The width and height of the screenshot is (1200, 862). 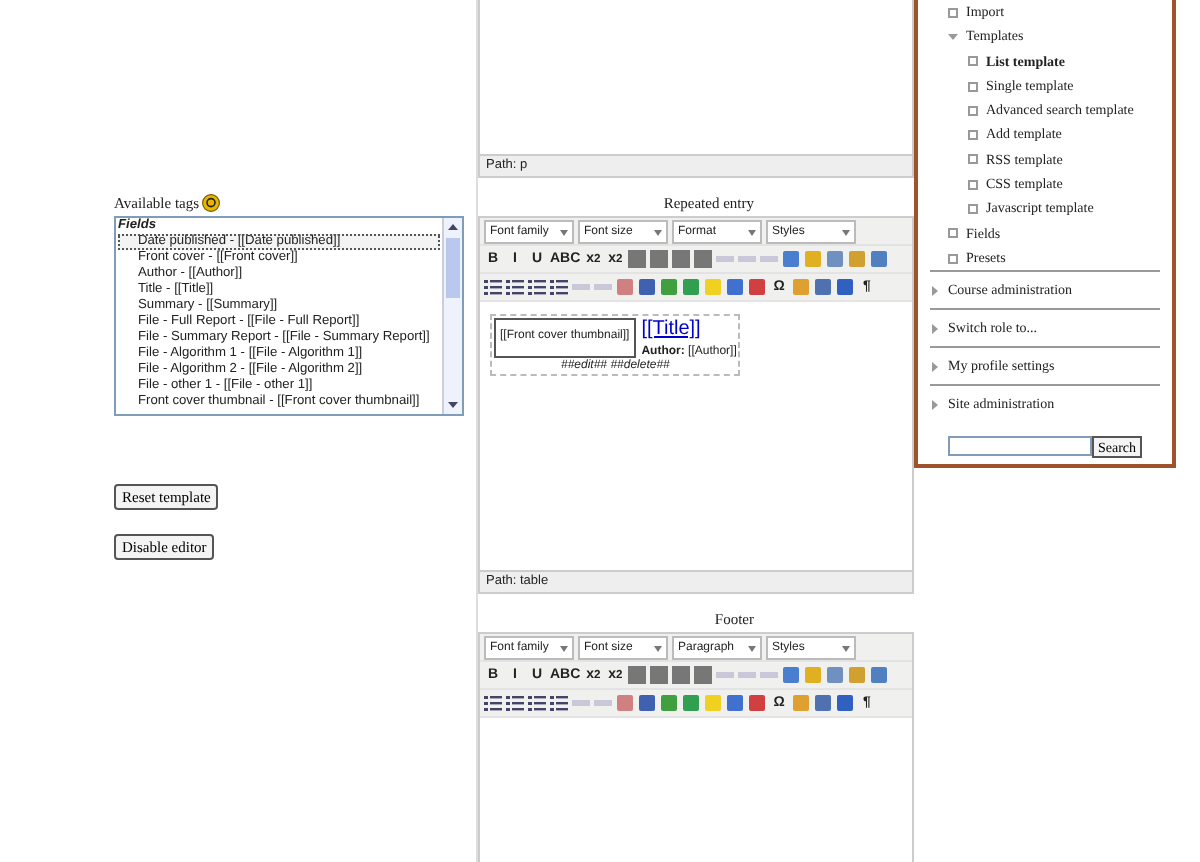 I want to click on search-field, so click(x=1019, y=446).